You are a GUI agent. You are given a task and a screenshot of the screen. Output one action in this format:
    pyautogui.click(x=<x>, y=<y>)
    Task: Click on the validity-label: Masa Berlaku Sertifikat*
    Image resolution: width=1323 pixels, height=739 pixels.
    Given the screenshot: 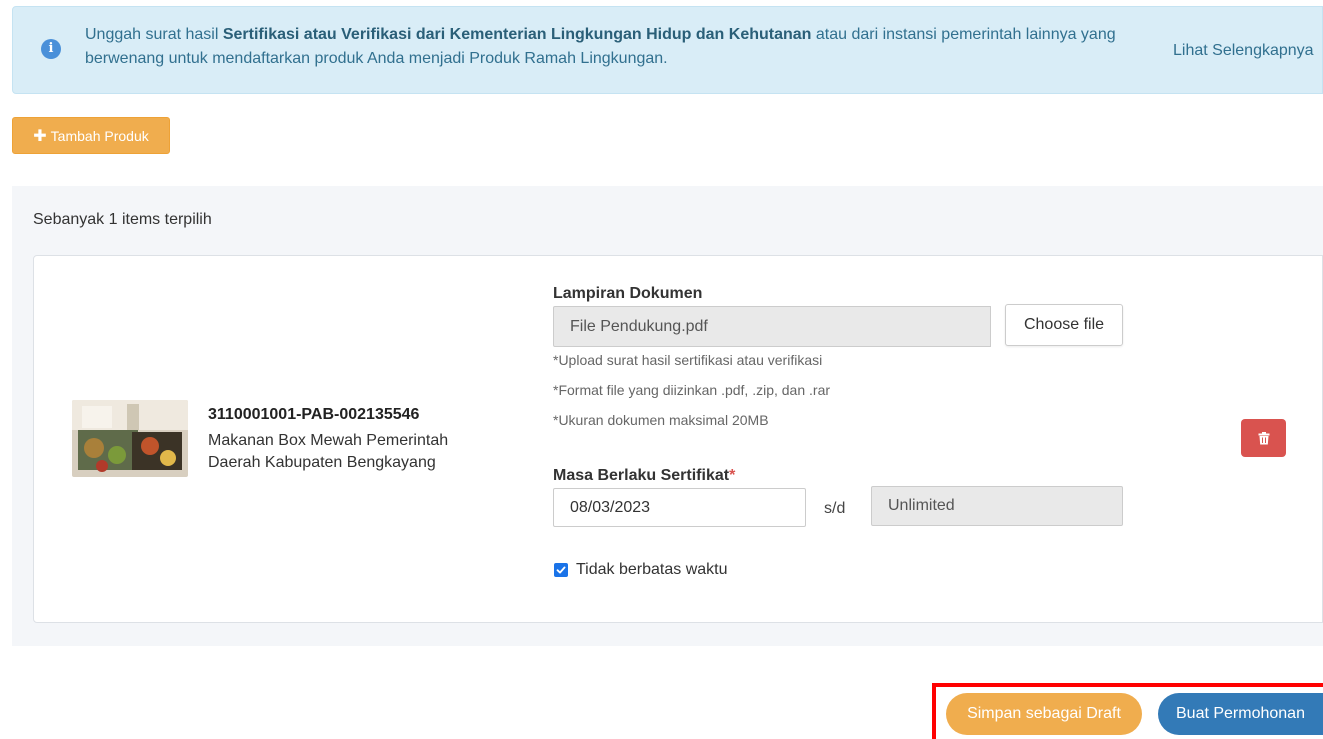 What is the action you would take?
    pyautogui.click(x=644, y=476)
    